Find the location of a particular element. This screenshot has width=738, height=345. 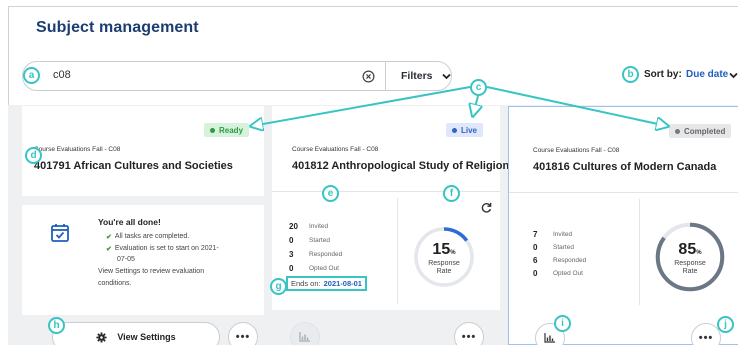

callout-g: g is located at coordinates (278, 286).